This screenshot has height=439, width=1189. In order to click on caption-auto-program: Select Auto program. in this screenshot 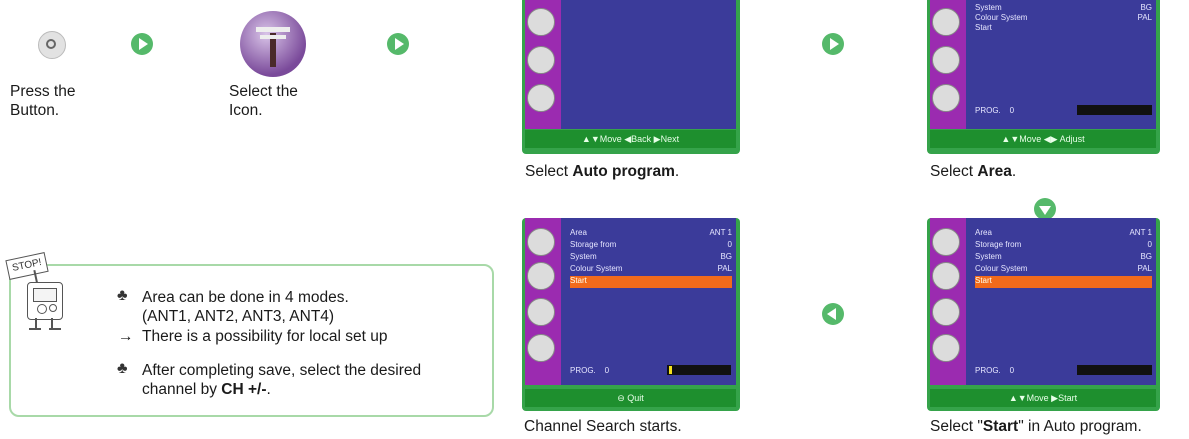, I will do `click(602, 171)`.